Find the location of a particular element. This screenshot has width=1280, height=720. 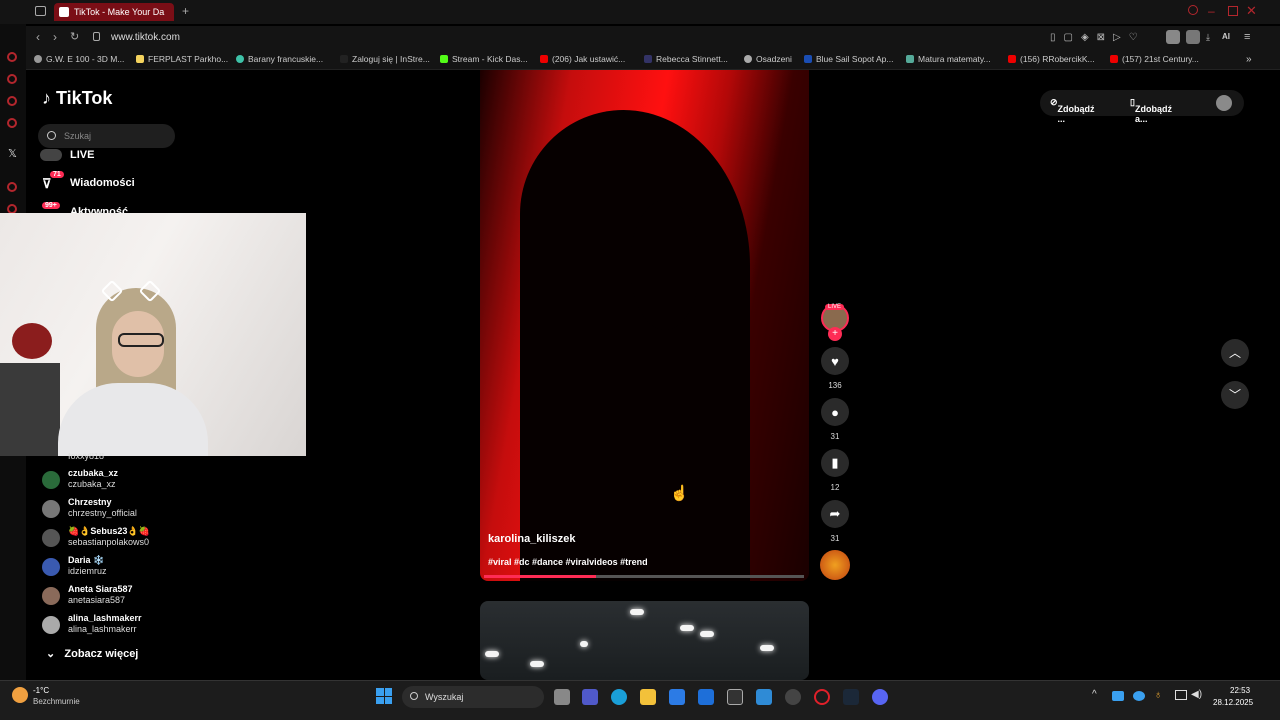

following-item: 🍓👌Sebus23👌🍓 sebastianpolakows0 is located at coordinates (140, 539).